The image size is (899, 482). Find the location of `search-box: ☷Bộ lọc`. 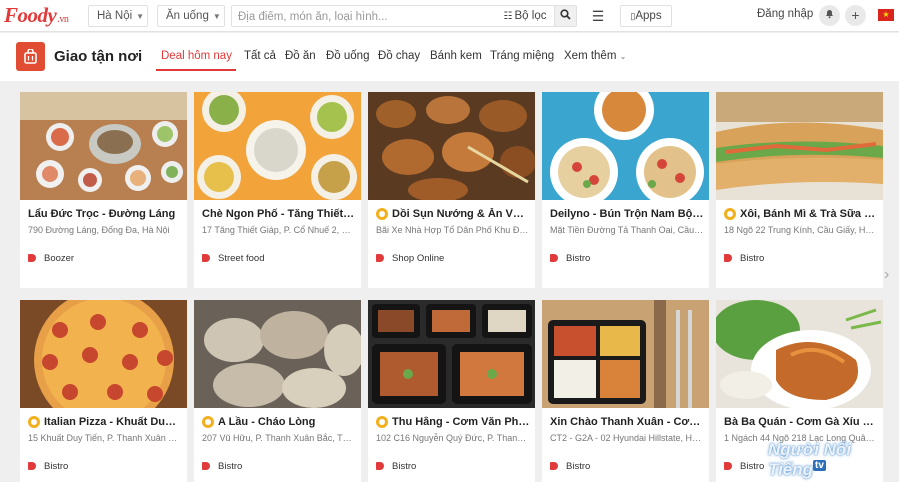

search-box: ☷Bộ lọc is located at coordinates (404, 16).